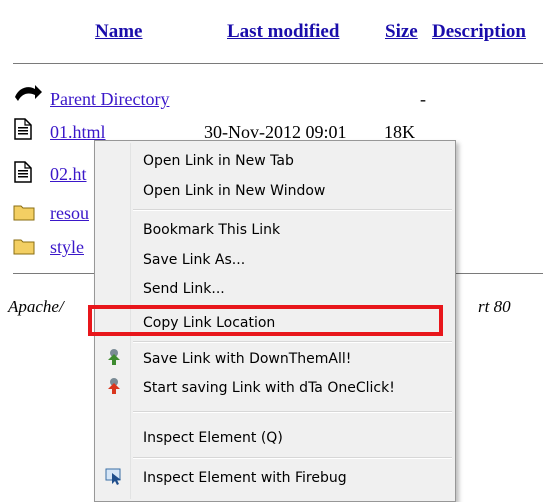 This screenshot has height=502, width=544. What do you see at coordinates (269, 388) in the screenshot?
I see `menu-item-dta-oneclick: Start saving Link with dTa OneClick!` at bounding box center [269, 388].